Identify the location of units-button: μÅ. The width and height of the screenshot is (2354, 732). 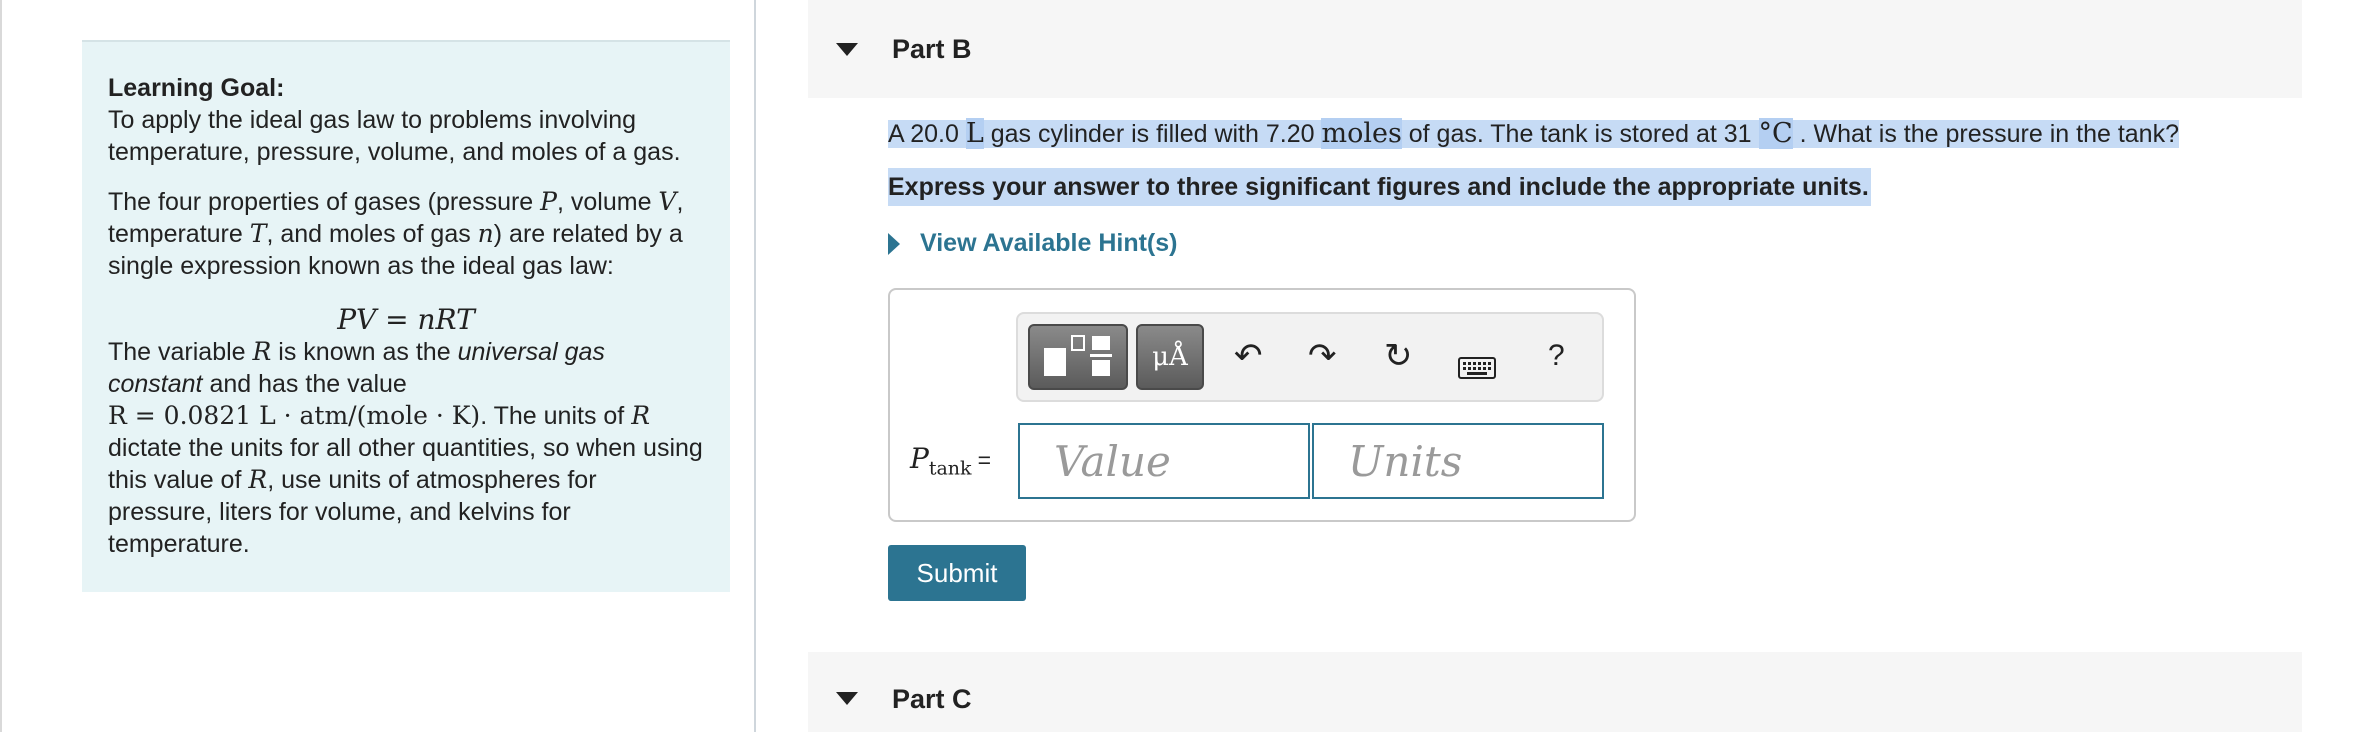
(1170, 357).